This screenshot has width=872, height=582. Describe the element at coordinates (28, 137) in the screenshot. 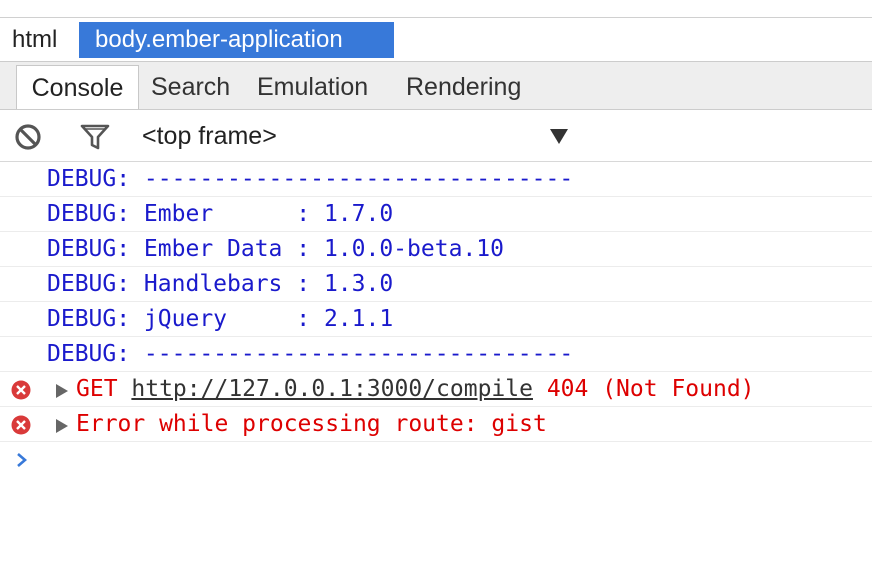

I see `clear-console-icon` at that location.